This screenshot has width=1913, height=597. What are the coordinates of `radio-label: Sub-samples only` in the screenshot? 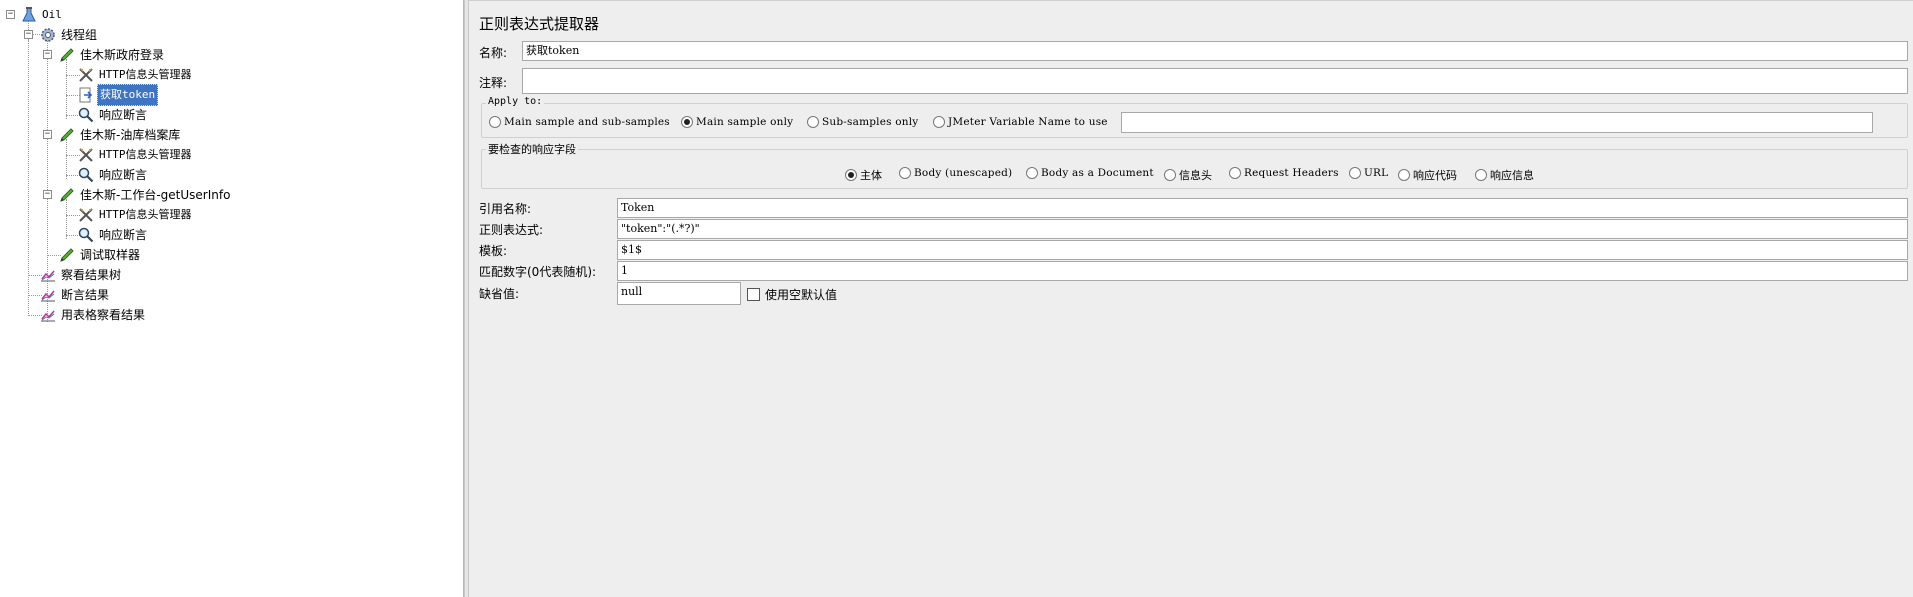 It's located at (870, 122).